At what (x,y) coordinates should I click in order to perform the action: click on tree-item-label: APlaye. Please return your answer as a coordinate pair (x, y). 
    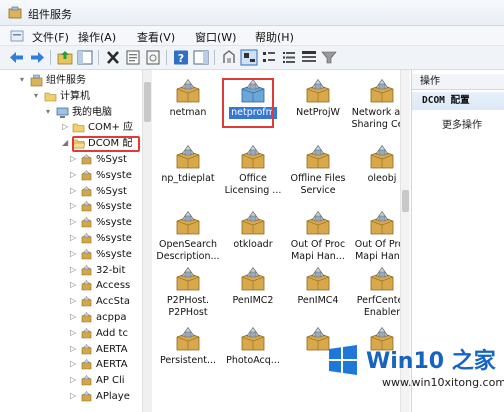
    Looking at the image, I should click on (113, 396).